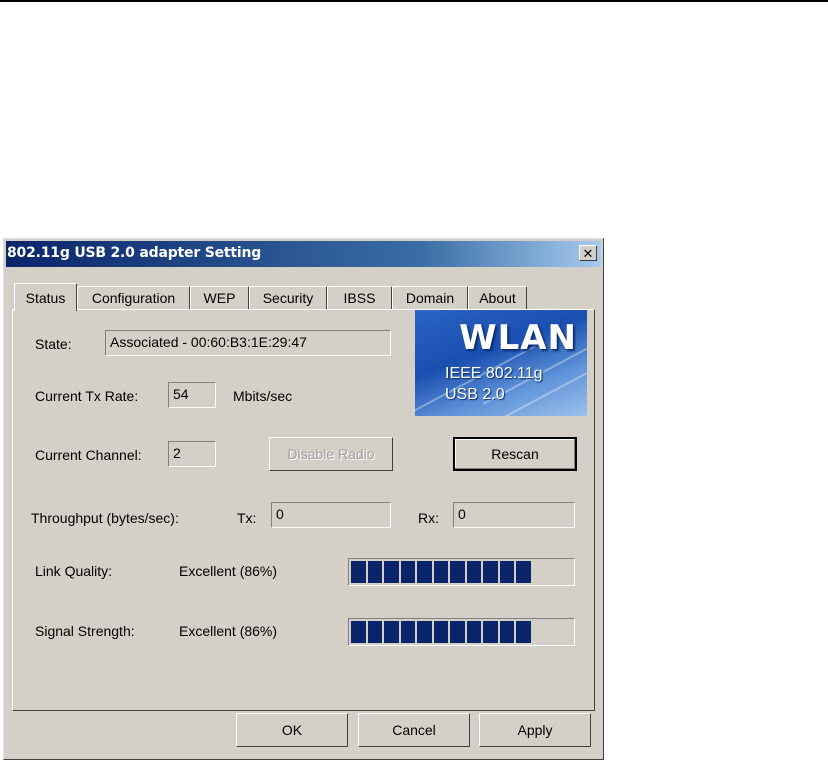  I want to click on logo-standard: IEEE 802.11g, so click(494, 373).